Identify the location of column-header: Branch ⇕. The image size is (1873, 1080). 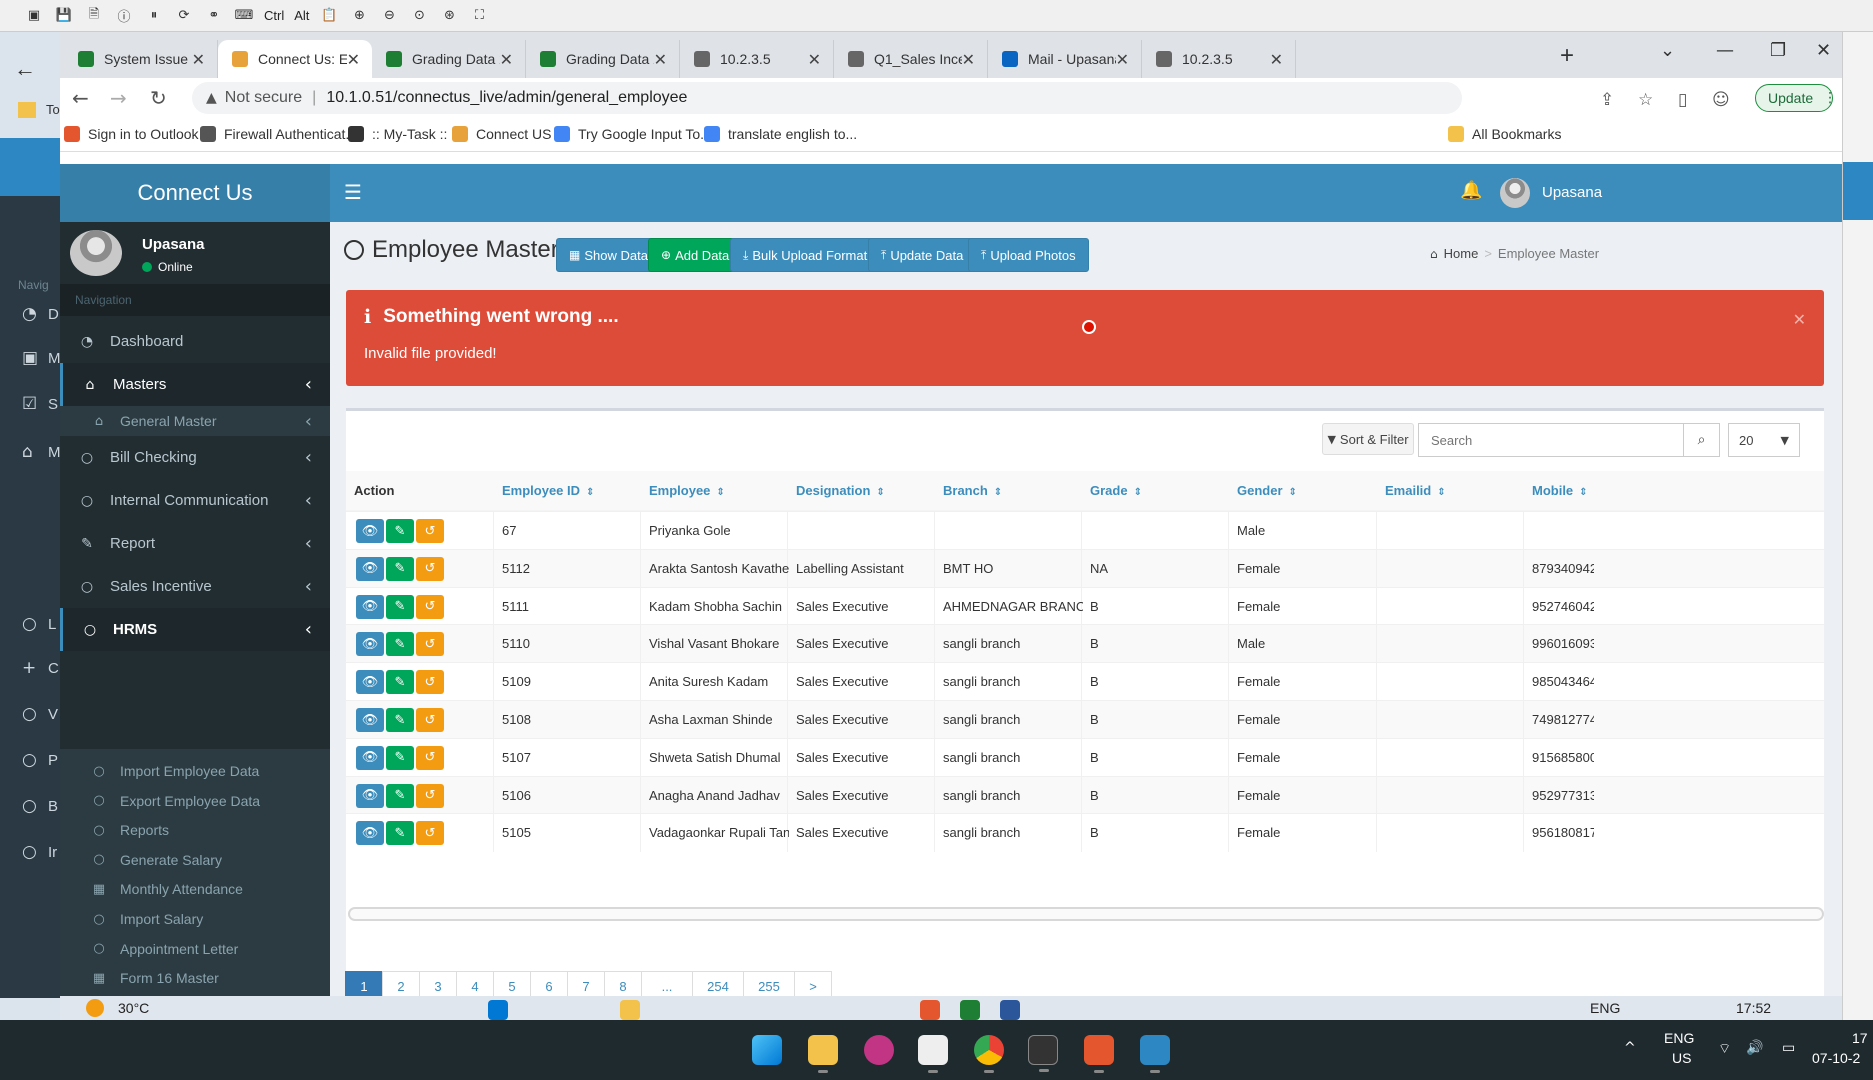
(972, 490).